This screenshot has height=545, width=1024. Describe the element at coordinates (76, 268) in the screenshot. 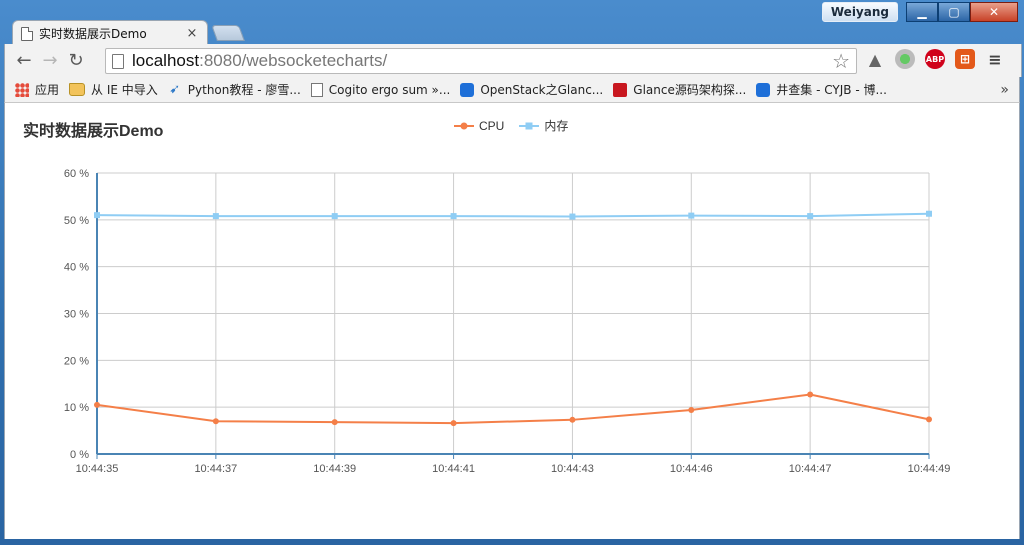

I see `y-tick-label: 40 %` at that location.